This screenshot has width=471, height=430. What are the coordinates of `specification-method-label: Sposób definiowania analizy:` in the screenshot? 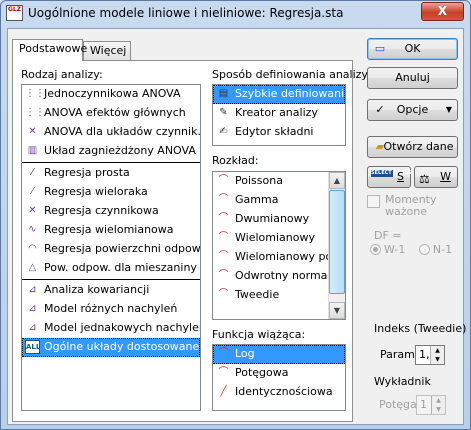 It's located at (291, 74).